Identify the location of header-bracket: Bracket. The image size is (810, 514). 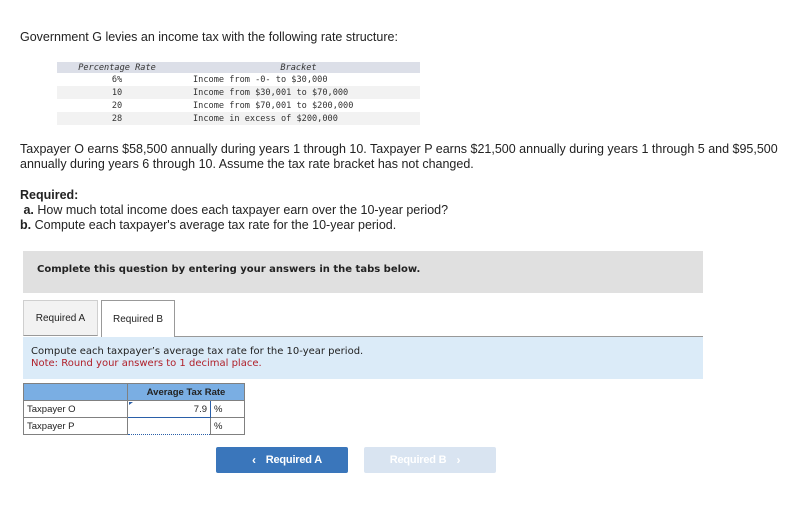
(298, 67).